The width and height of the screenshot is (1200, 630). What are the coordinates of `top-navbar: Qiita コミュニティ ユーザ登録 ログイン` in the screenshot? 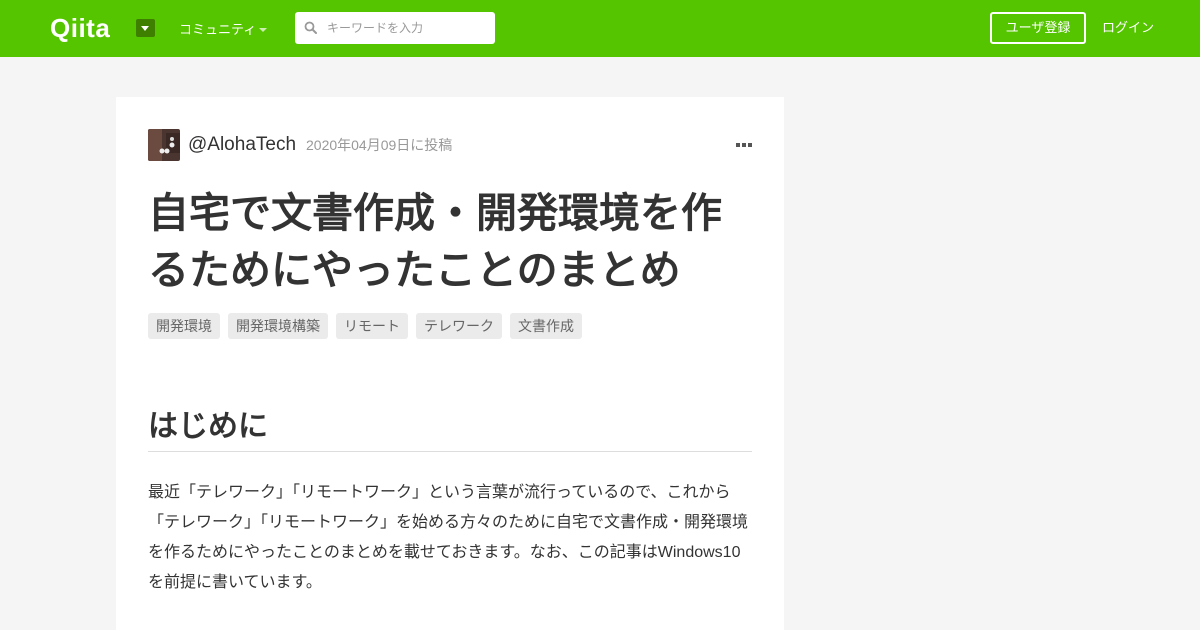 It's located at (600, 28).